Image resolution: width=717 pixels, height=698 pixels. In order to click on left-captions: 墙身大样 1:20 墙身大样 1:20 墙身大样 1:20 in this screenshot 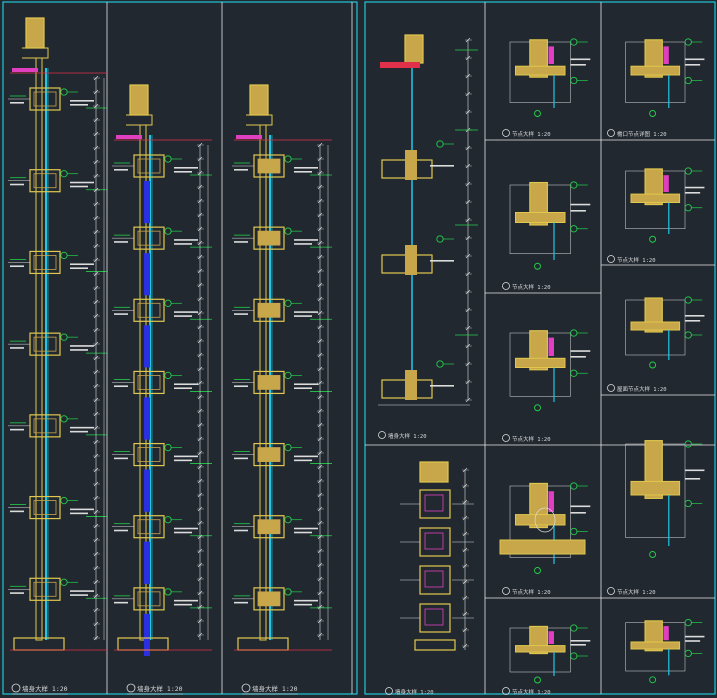, I will do `click(154, 689)`.